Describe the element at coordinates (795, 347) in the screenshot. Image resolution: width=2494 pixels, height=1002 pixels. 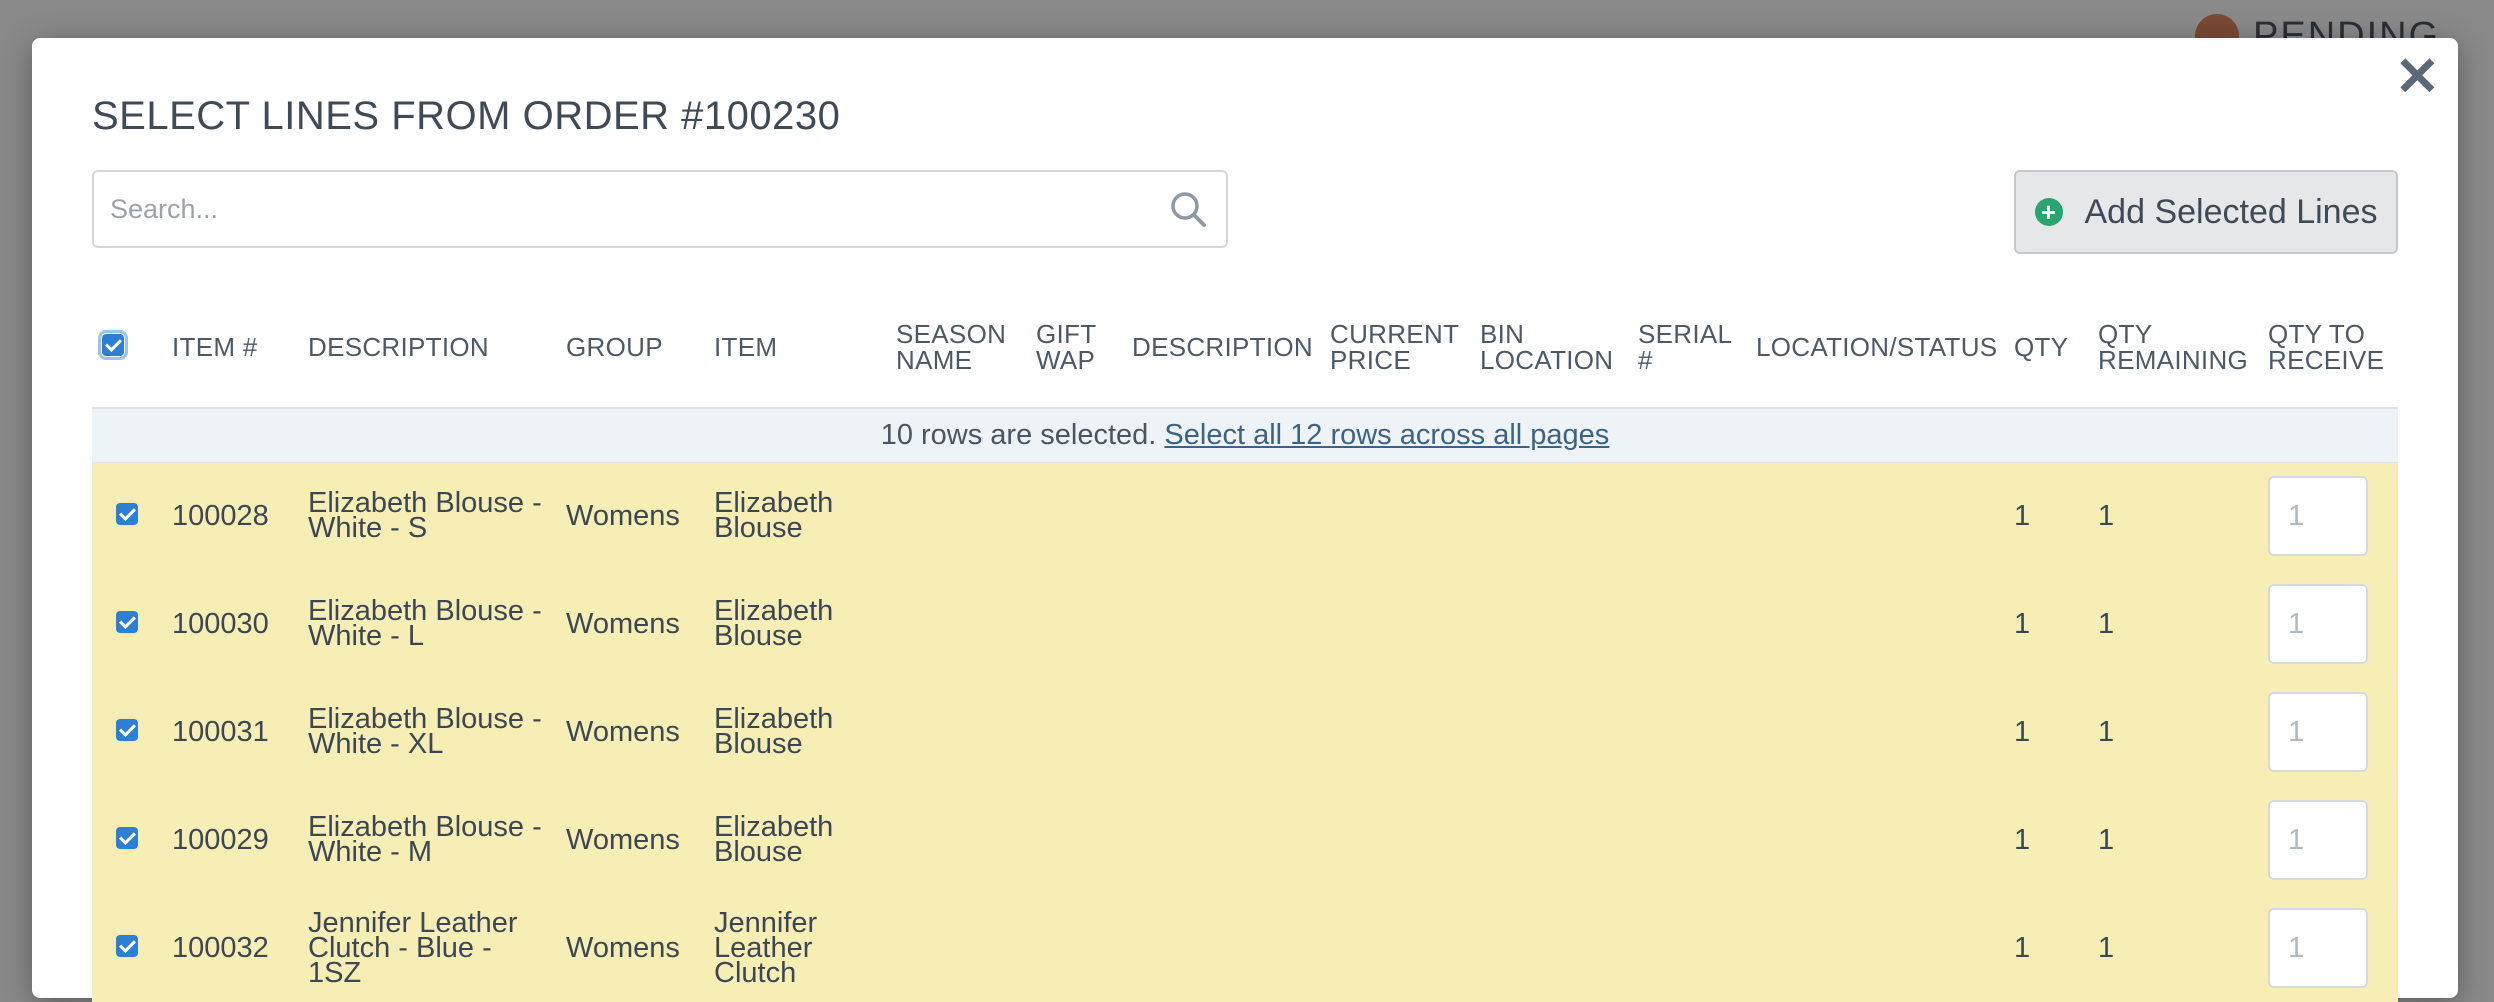
I see `col-header-item: ITEM` at that location.